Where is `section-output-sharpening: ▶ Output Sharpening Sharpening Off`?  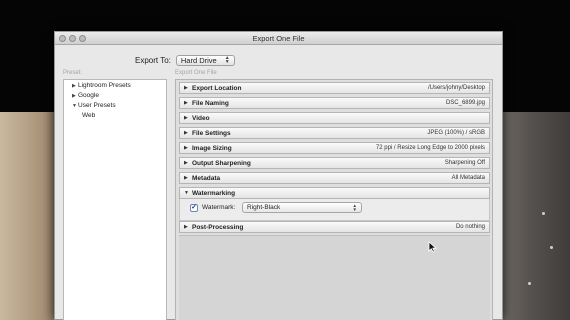
section-output-sharpening: ▶ Output Sharpening Sharpening Off is located at coordinates (334, 163).